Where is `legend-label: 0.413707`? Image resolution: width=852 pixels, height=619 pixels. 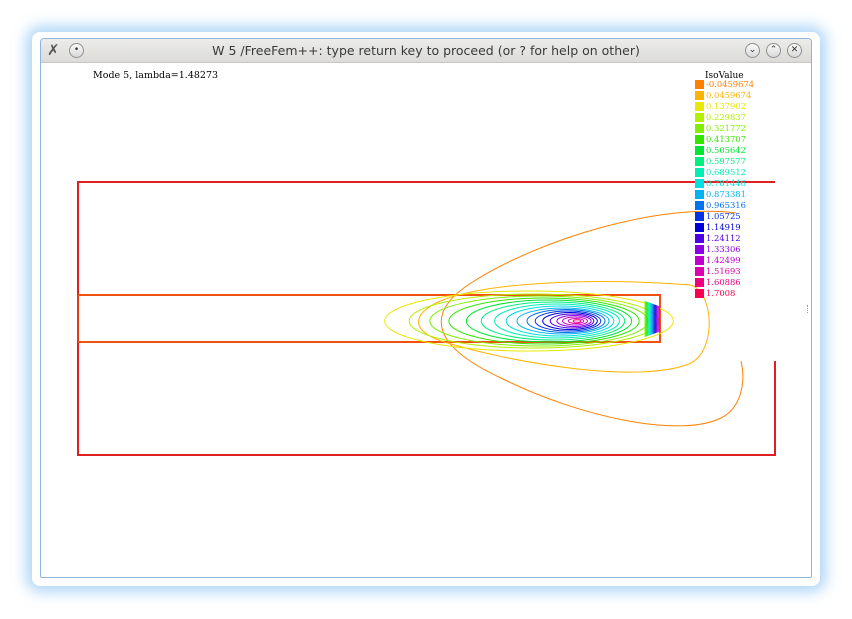 legend-label: 0.413707 is located at coordinates (726, 139).